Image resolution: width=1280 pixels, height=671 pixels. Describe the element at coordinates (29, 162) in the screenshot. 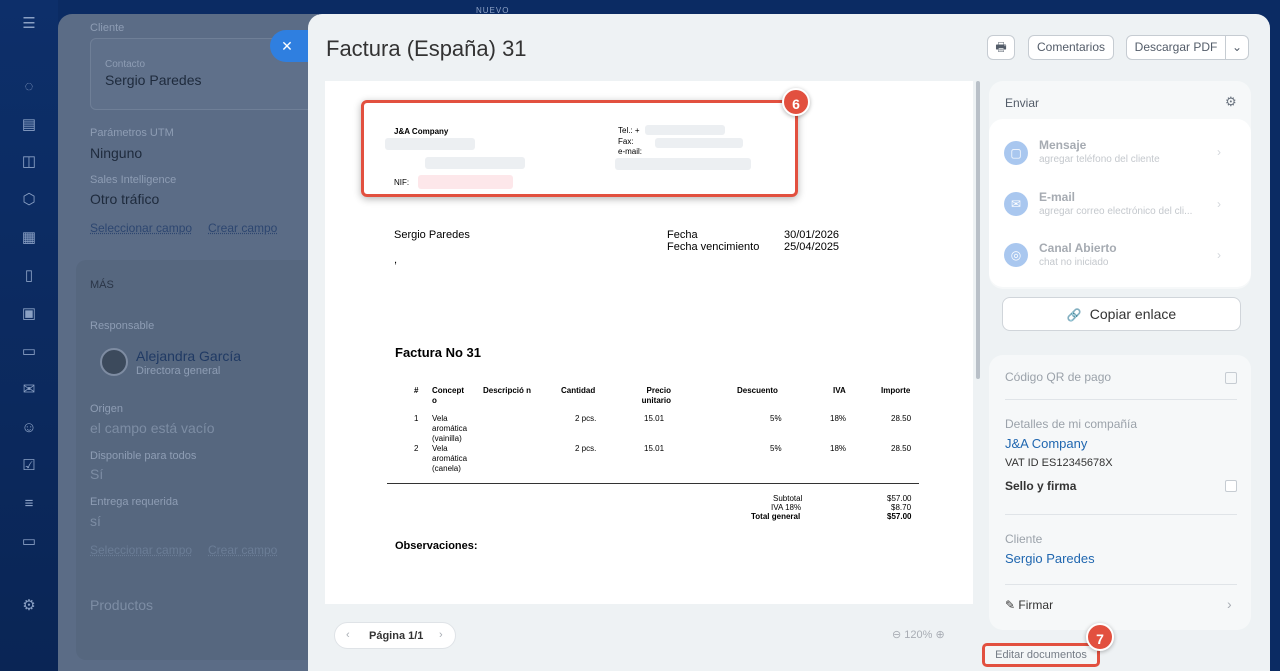

I see `chat-icon: ◫` at that location.